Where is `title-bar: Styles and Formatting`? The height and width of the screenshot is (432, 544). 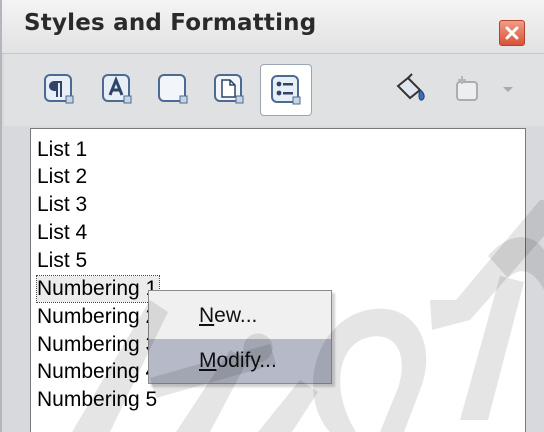
title-bar: Styles and Formatting is located at coordinates (273, 27).